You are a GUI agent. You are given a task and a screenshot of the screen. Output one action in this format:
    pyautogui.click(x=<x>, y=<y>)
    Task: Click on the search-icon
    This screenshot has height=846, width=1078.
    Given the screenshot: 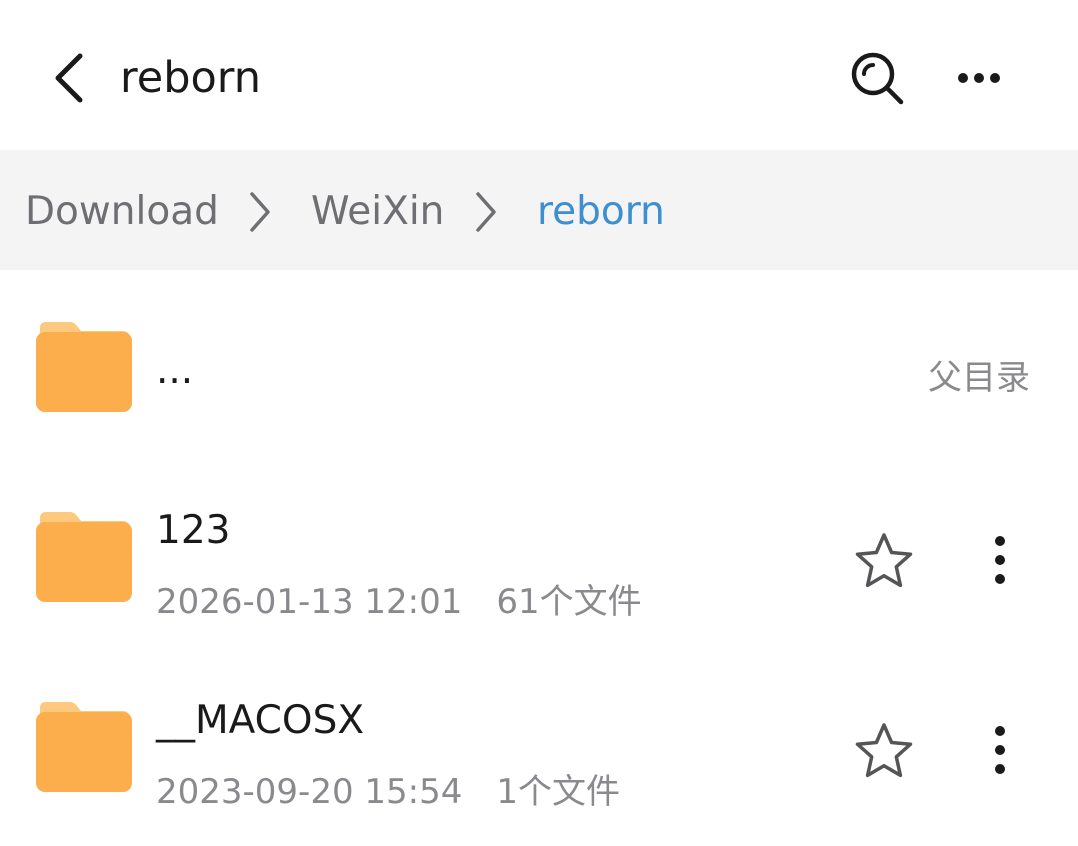 What is the action you would take?
    pyautogui.click(x=877, y=78)
    